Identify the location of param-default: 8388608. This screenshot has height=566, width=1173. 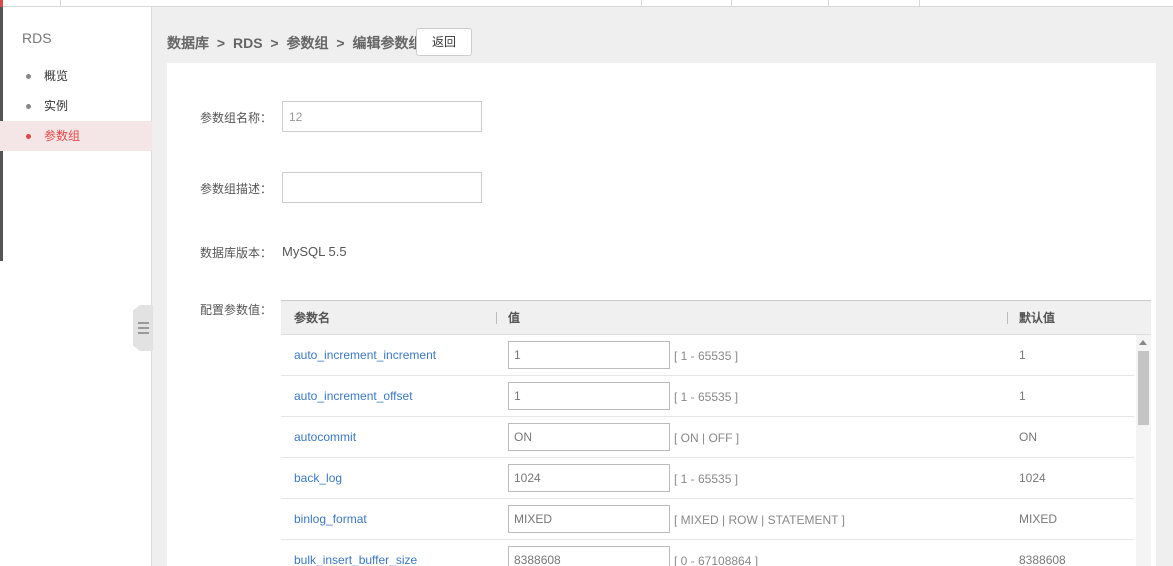
(1042, 559).